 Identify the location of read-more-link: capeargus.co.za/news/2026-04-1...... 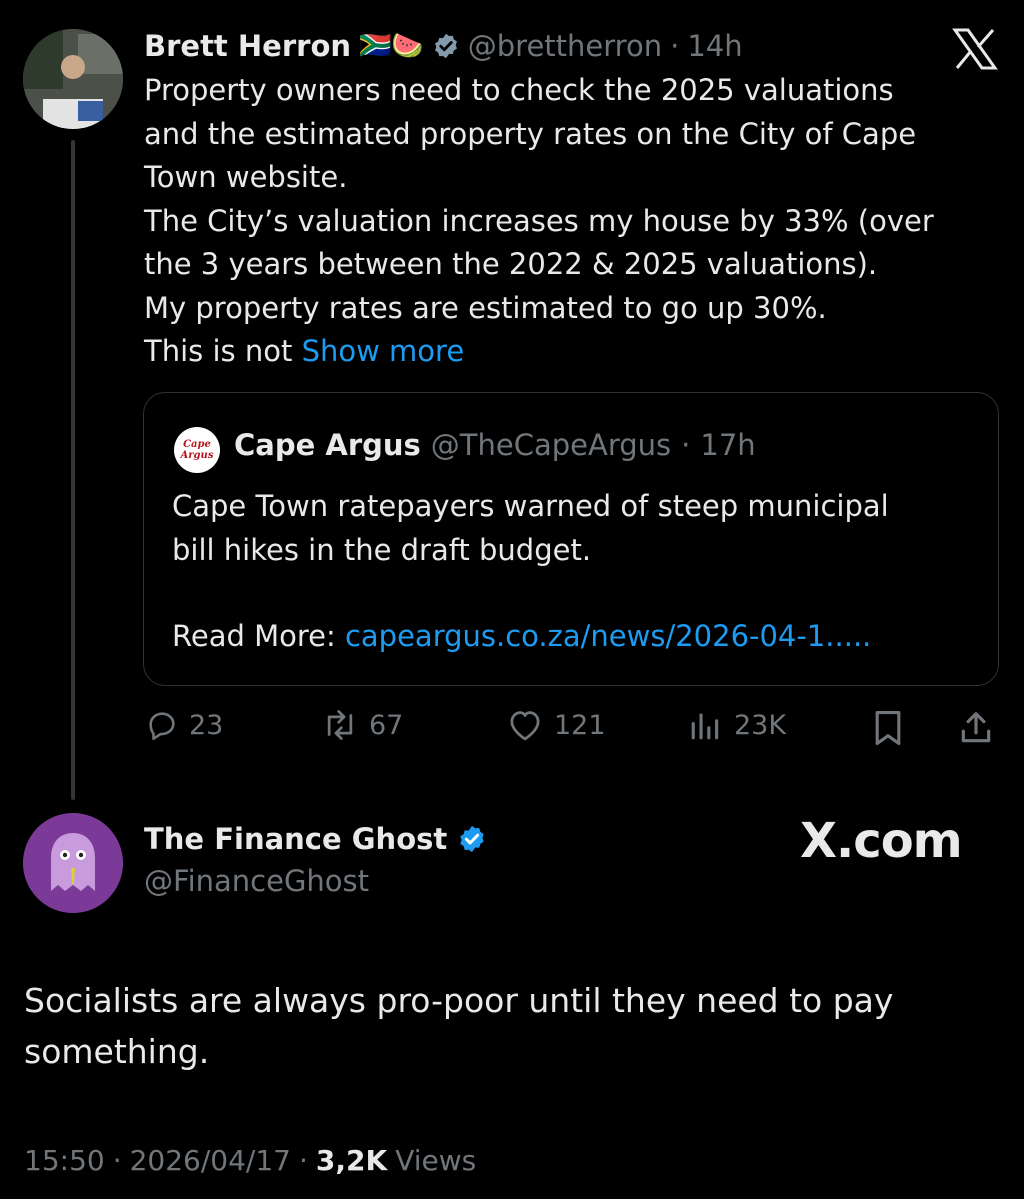
(608, 636).